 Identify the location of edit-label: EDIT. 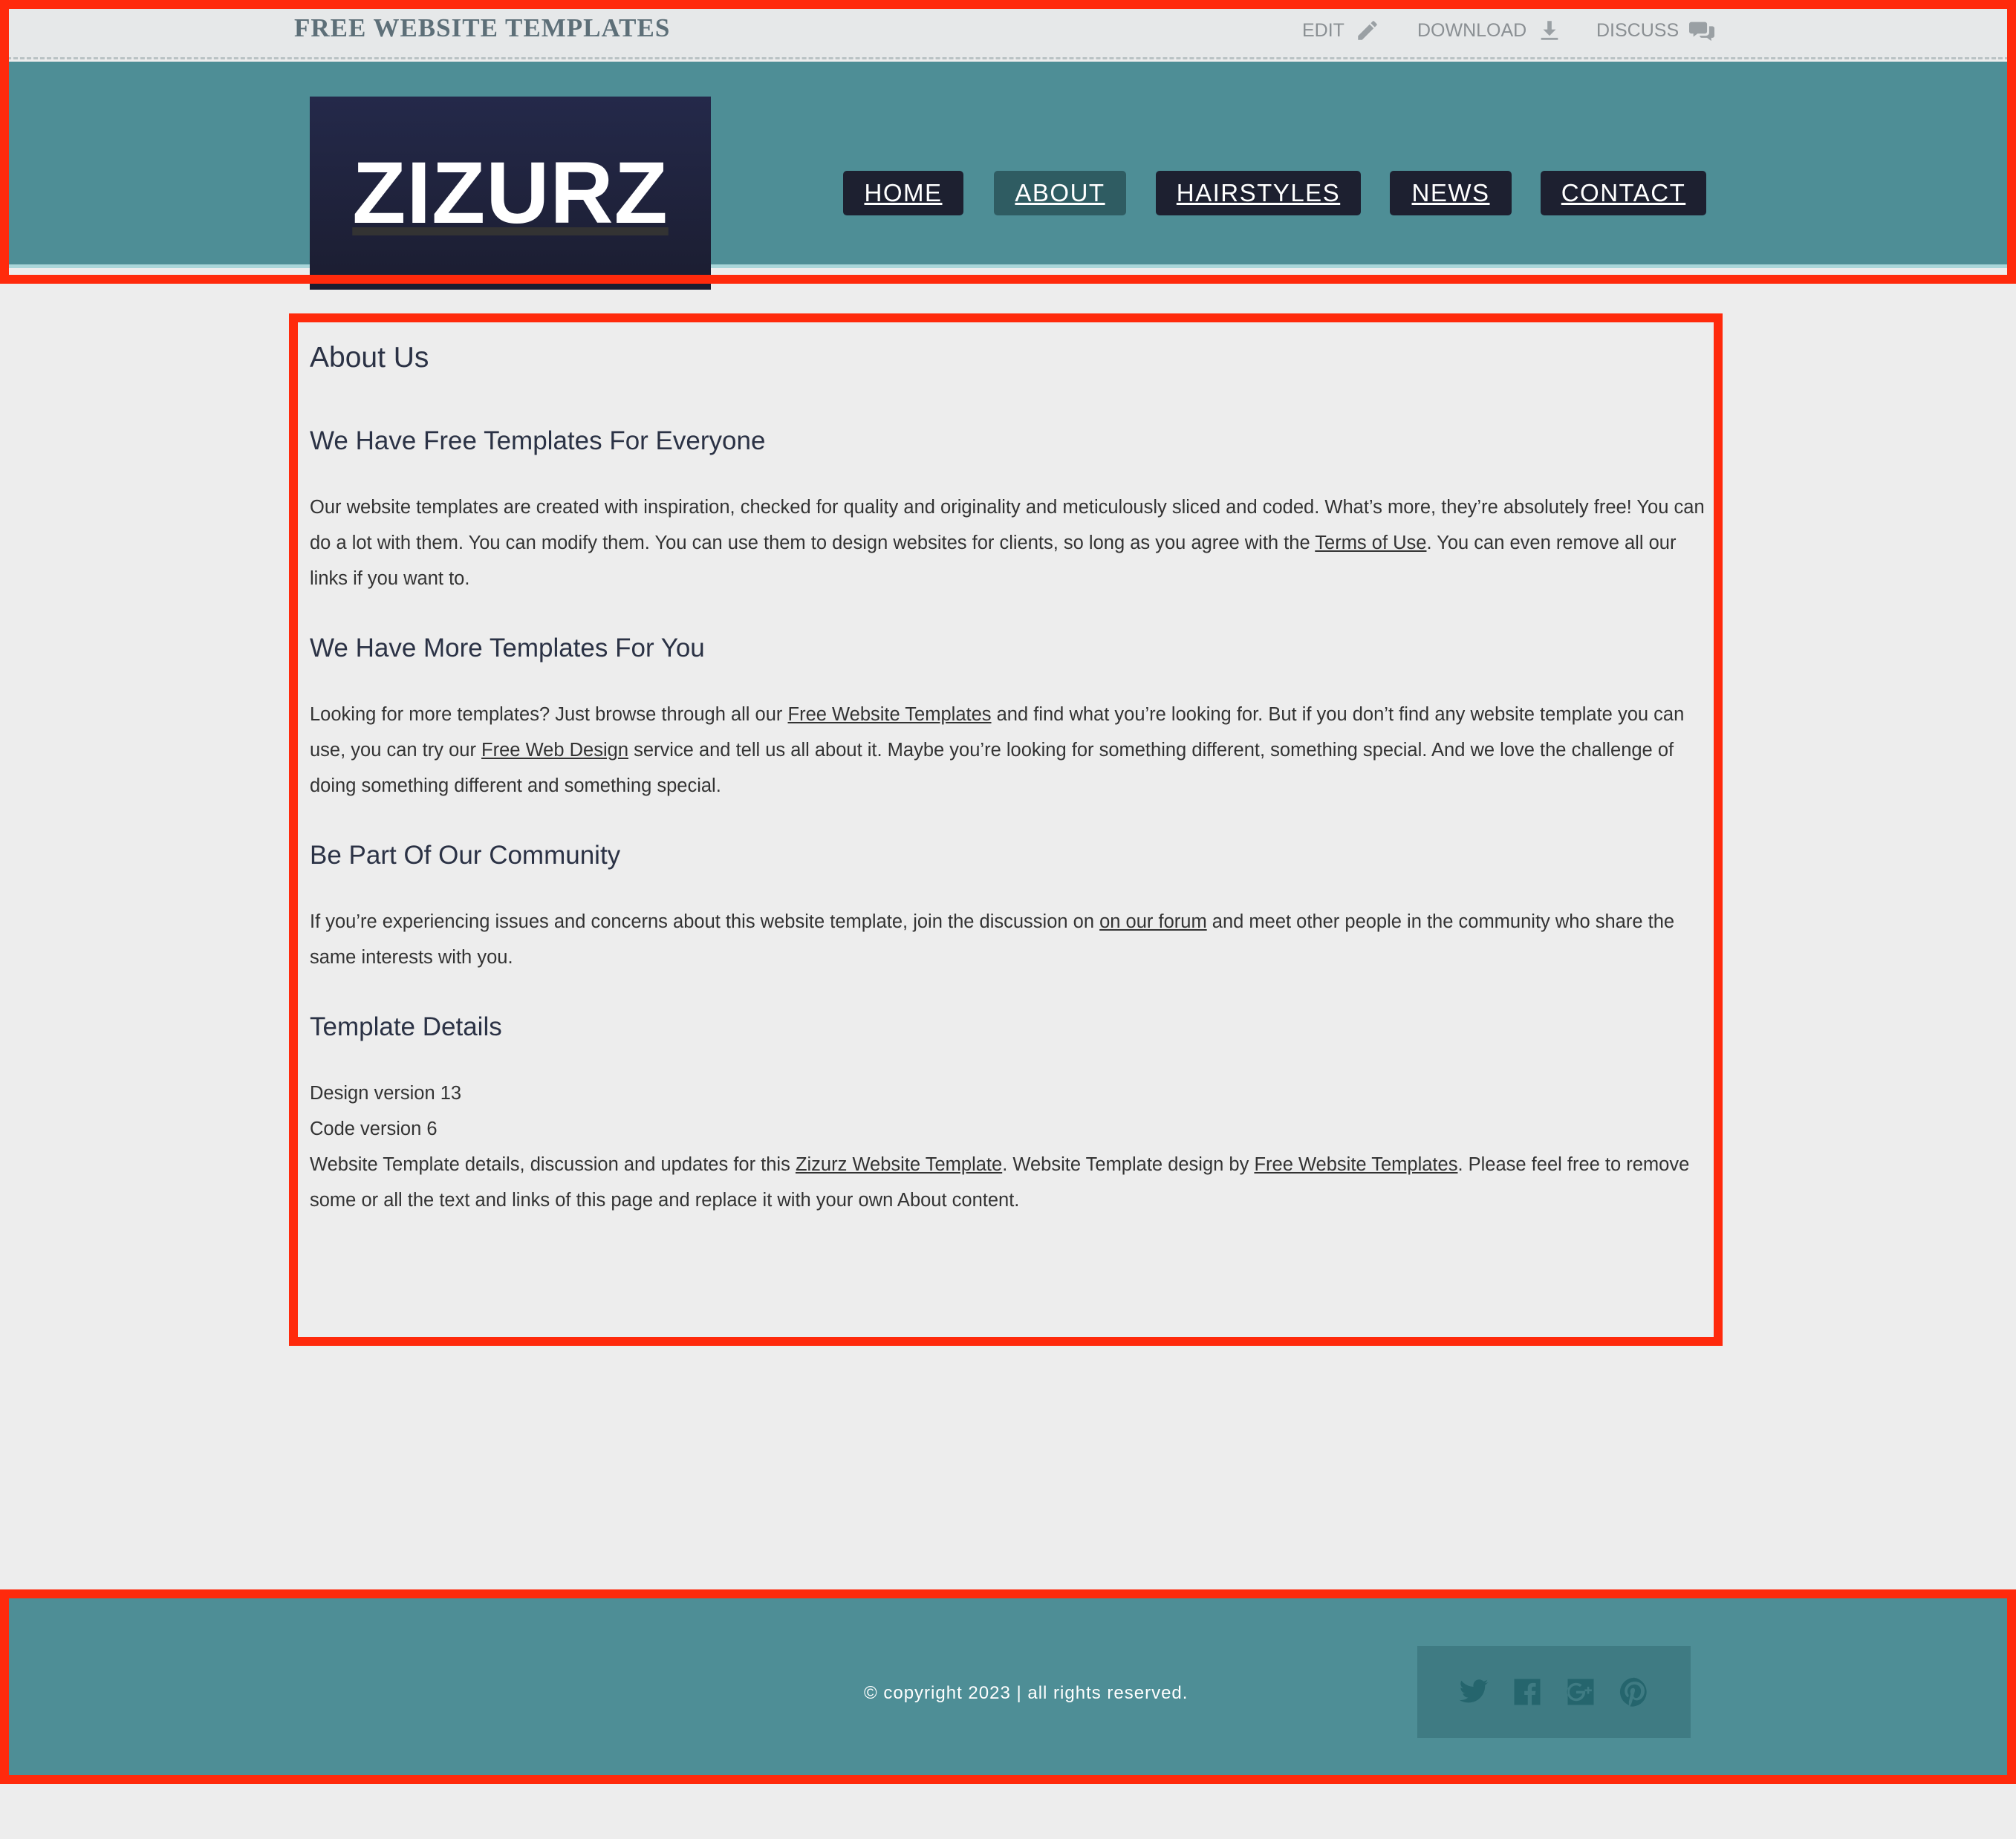
(1323, 30).